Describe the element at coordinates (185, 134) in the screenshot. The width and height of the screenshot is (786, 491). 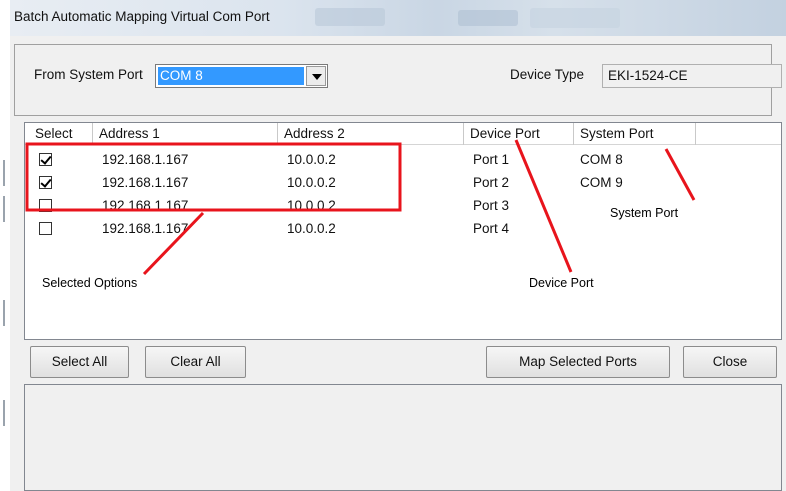
I see `column-address-1: Address 1` at that location.